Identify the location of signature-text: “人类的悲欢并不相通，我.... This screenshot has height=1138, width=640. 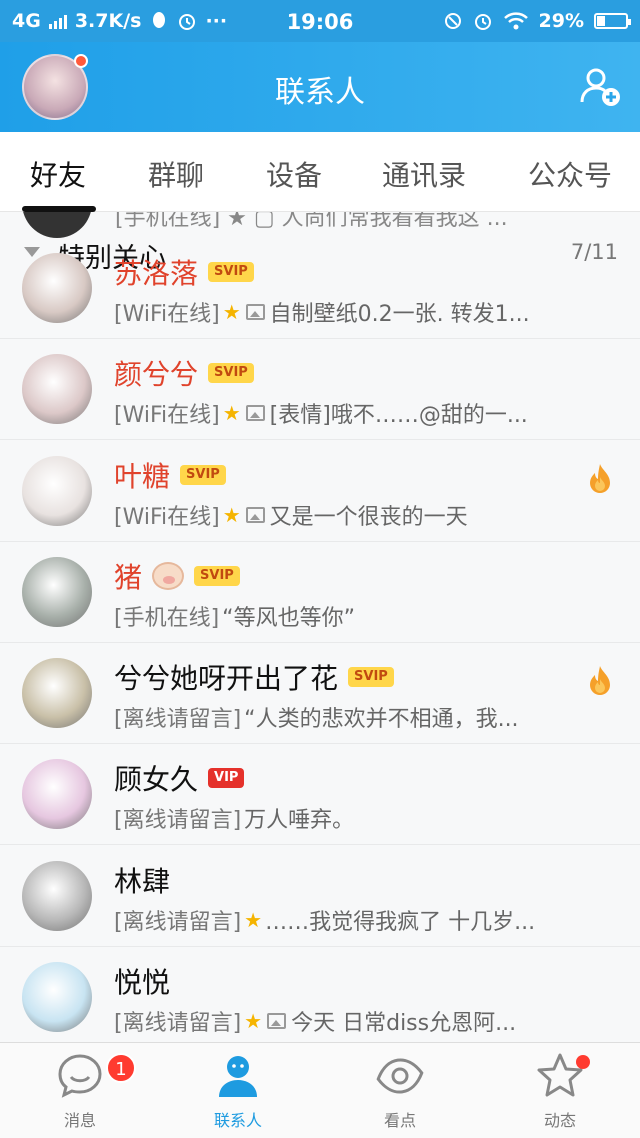
(381, 719).